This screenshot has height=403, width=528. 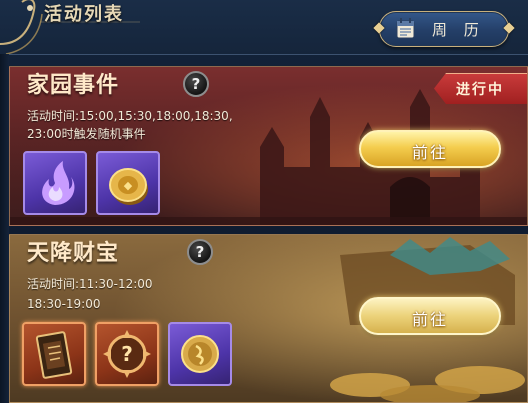 What do you see at coordinates (73, 253) in the screenshot?
I see `event-title: 天降财宝` at bounding box center [73, 253].